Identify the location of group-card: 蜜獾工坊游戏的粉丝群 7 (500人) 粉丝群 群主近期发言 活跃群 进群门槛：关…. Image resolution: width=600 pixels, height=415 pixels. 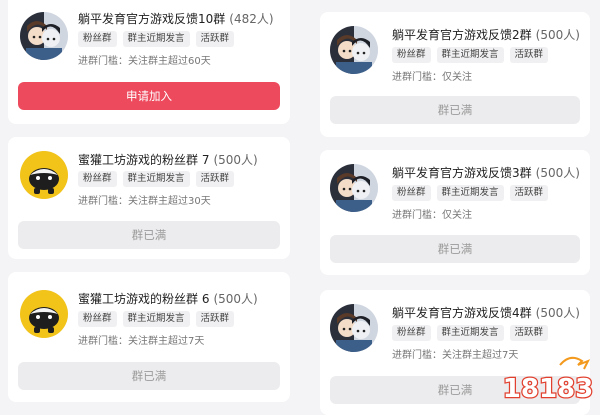
(149, 198).